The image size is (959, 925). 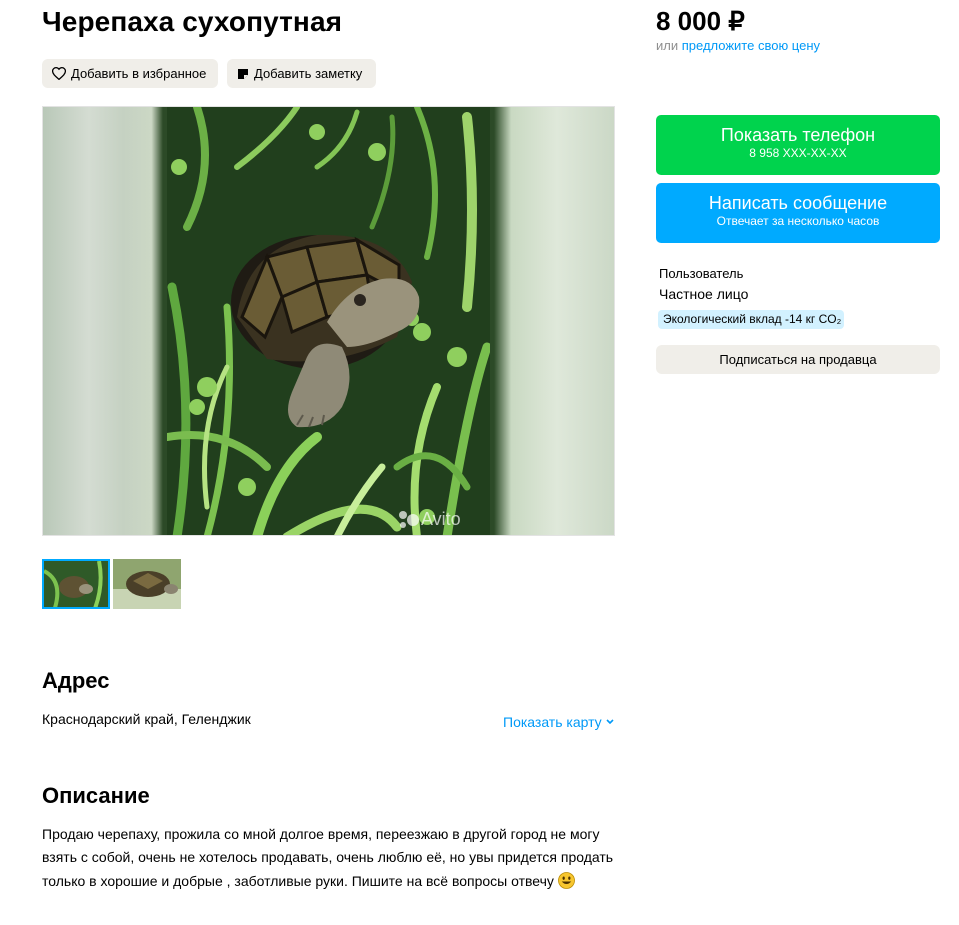 I want to click on address-text: Краснодарский край, Геленджик, so click(x=146, y=719).